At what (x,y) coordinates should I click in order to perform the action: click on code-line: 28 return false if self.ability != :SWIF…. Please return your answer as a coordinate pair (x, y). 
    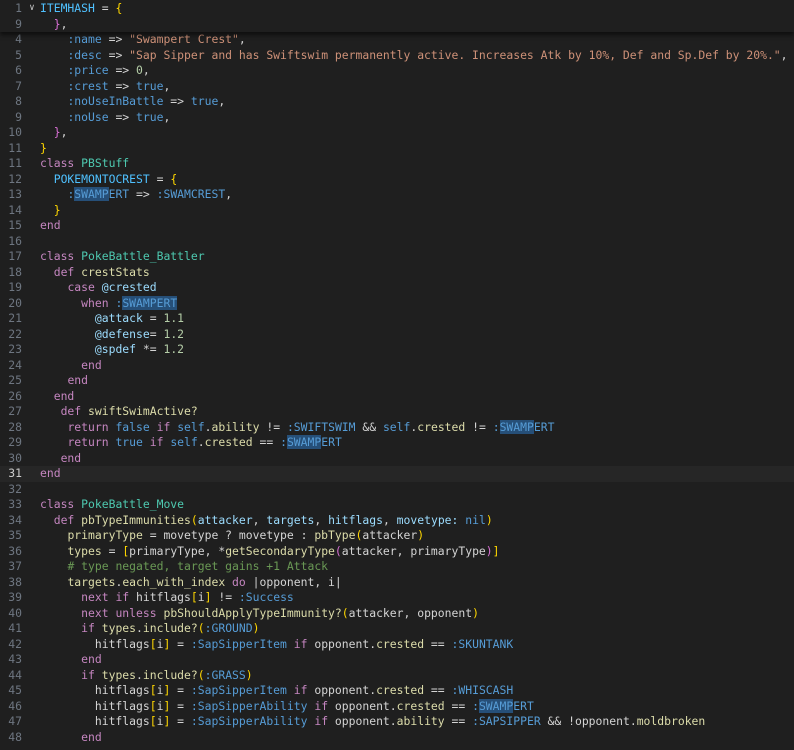
    Looking at the image, I should click on (397, 427).